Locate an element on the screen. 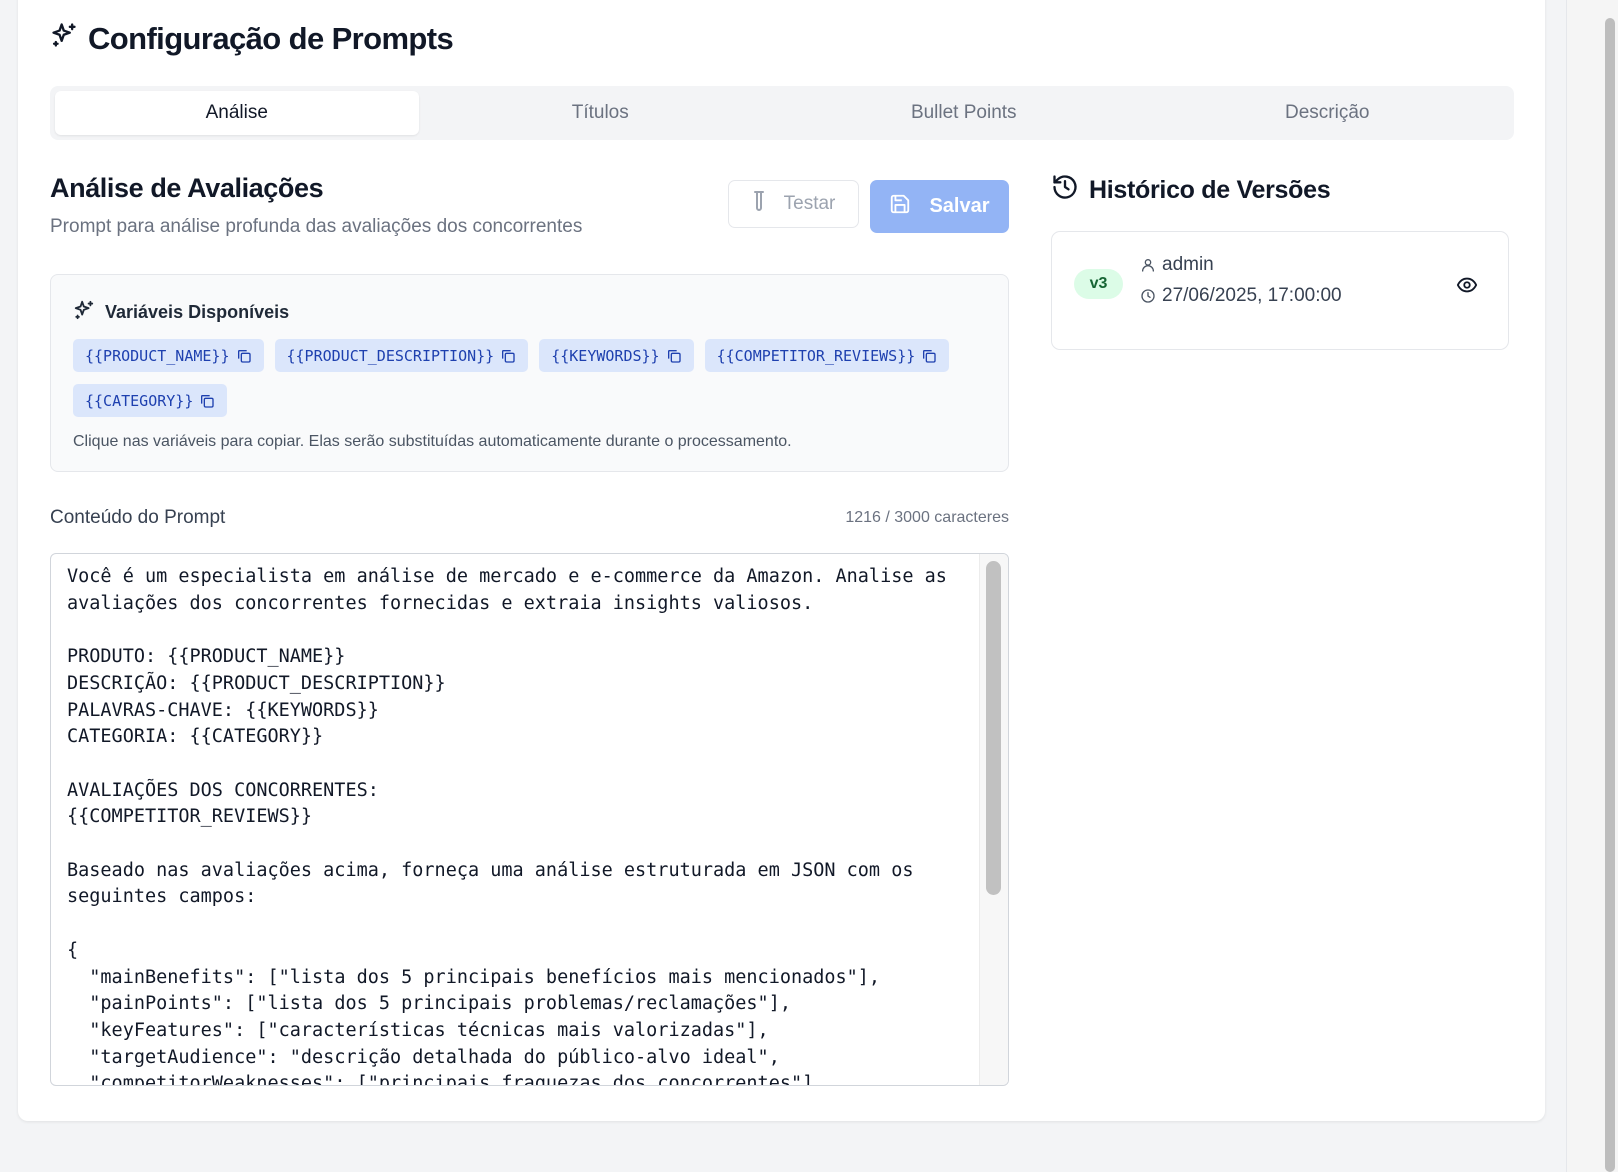 The width and height of the screenshot is (1618, 1172). version-date: 27/06/2025, 17:00:00 is located at coordinates (1241, 296).